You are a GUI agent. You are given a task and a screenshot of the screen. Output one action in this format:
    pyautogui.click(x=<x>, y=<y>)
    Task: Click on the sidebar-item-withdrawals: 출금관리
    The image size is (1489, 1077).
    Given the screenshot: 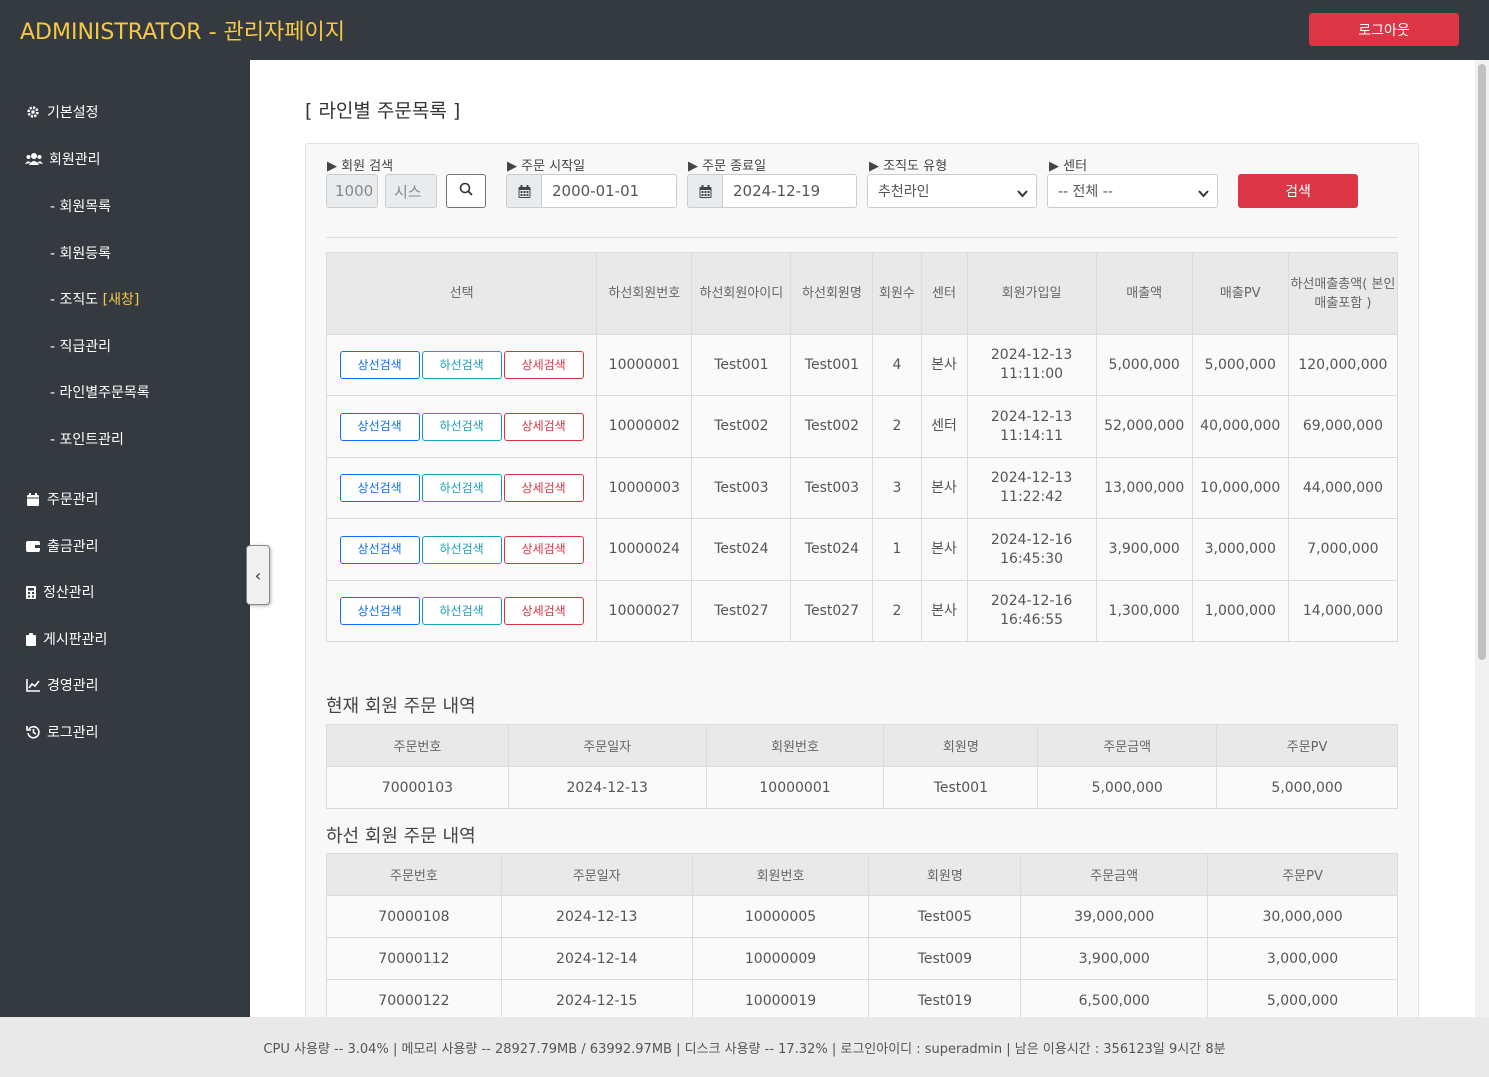 What is the action you would take?
    pyautogui.click(x=62, y=546)
    